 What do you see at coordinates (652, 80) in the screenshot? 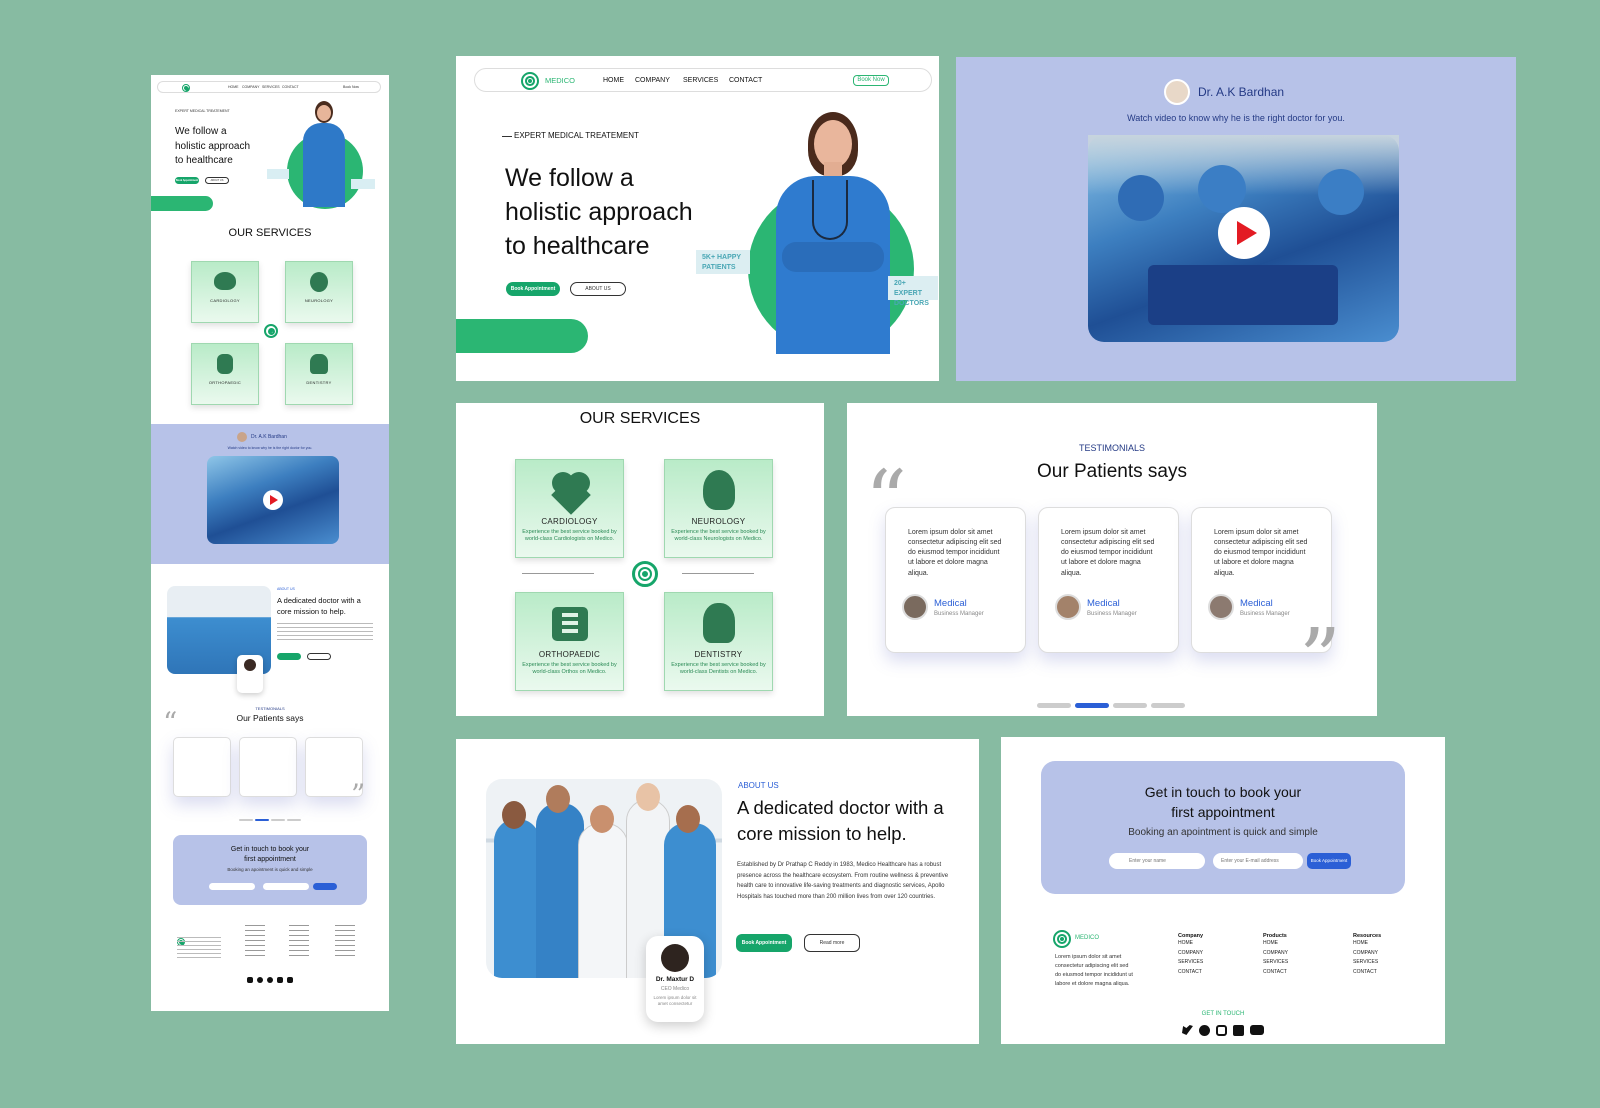
I see `nav-company: COMPANY` at bounding box center [652, 80].